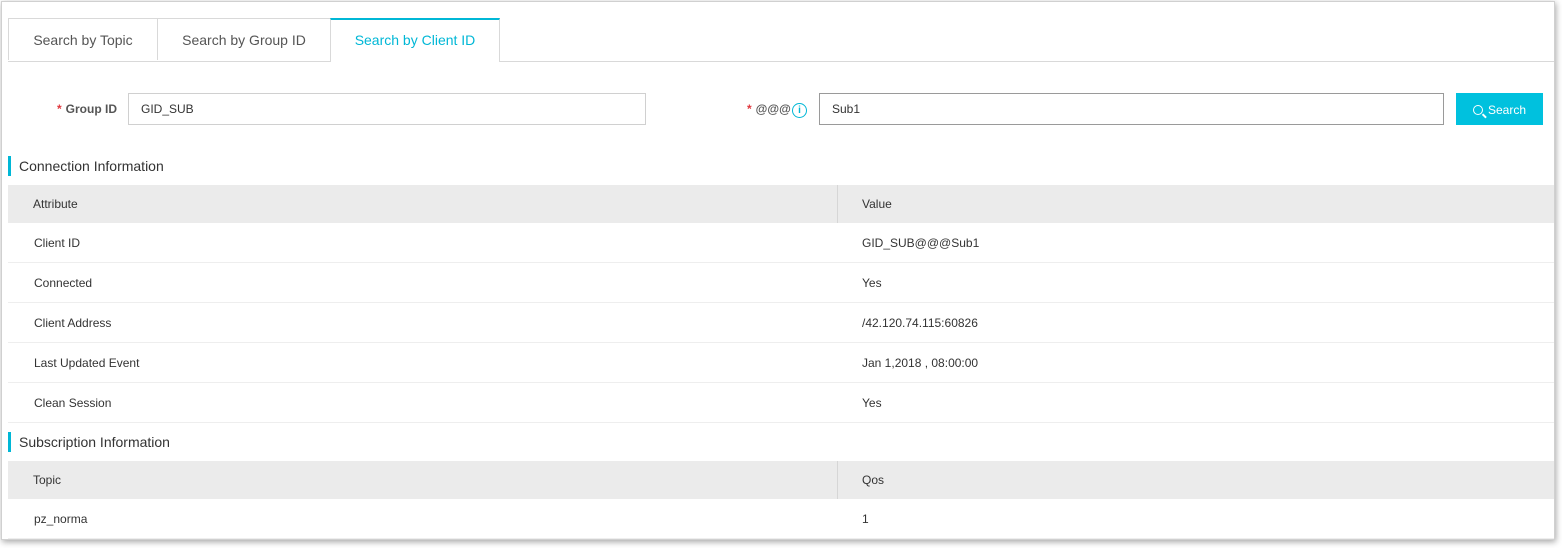 Image resolution: width=1562 pixels, height=548 pixels. Describe the element at coordinates (781, 283) in the screenshot. I see `table-row: Connected Yes` at that location.